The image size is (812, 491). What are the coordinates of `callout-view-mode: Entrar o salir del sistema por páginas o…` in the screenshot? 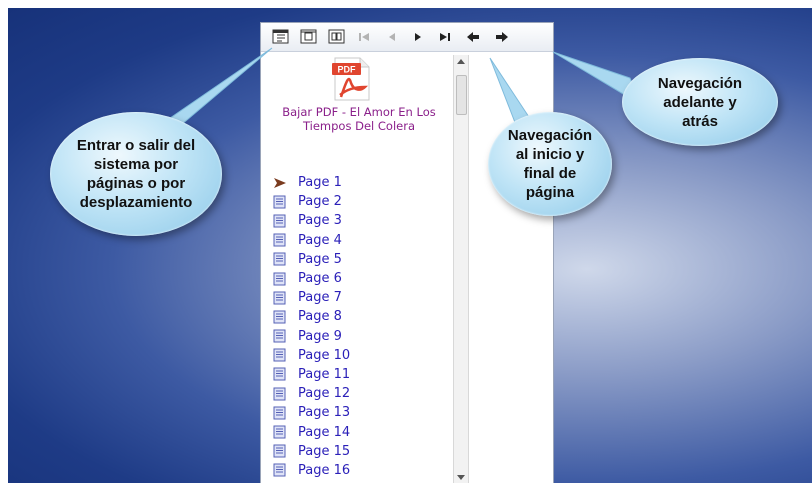 It's located at (136, 174).